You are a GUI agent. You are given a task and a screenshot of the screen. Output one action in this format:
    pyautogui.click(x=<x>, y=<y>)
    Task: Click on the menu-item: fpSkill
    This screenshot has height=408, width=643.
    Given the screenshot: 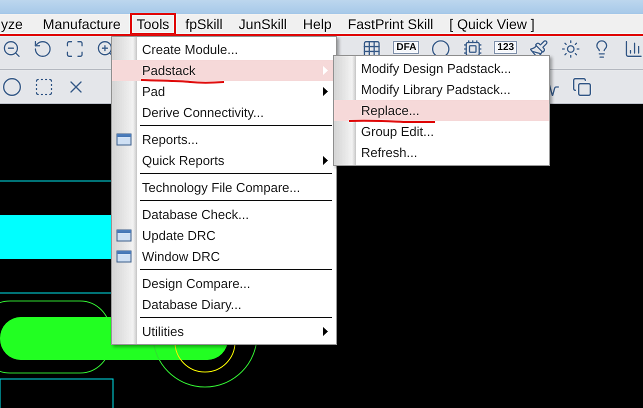 What is the action you would take?
    pyautogui.click(x=204, y=24)
    